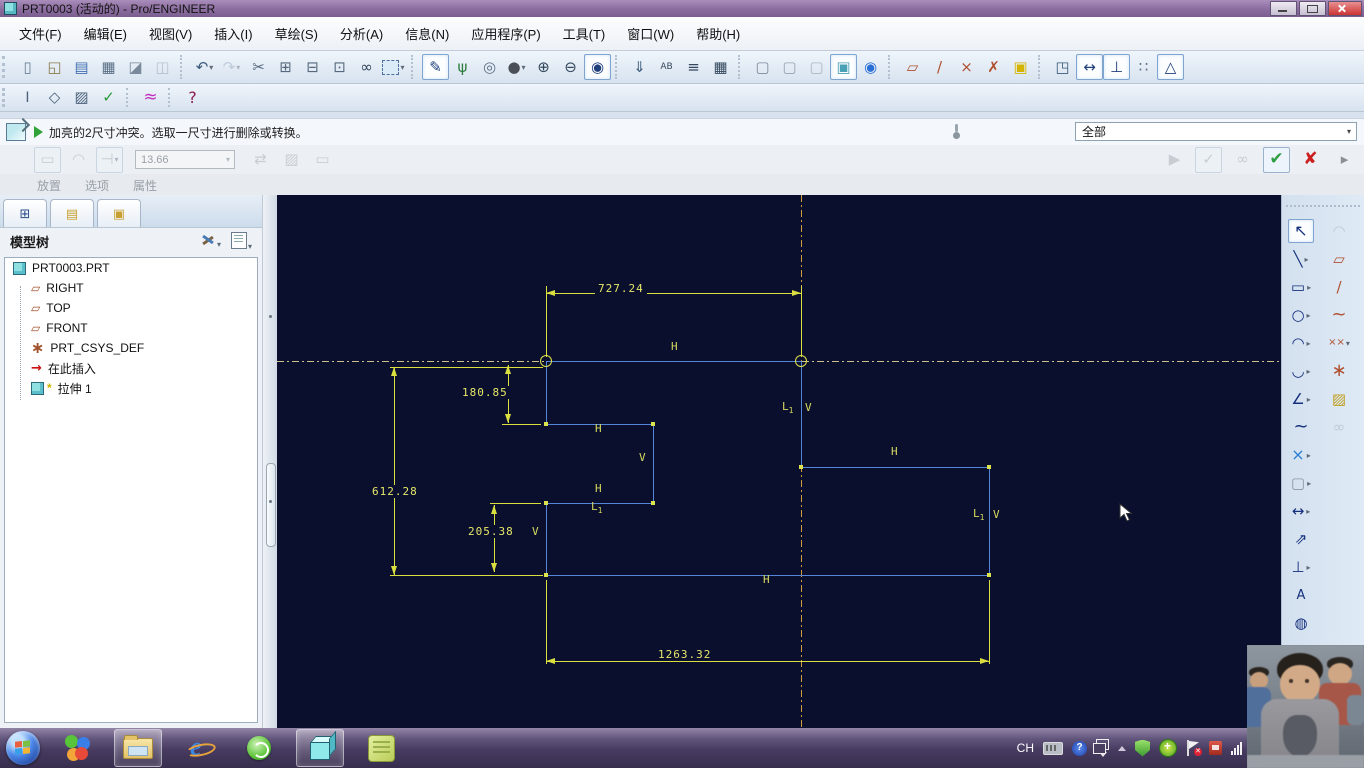 This screenshot has height=768, width=1364. What do you see at coordinates (81, 67) in the screenshot?
I see `save-icon: ▤` at bounding box center [81, 67].